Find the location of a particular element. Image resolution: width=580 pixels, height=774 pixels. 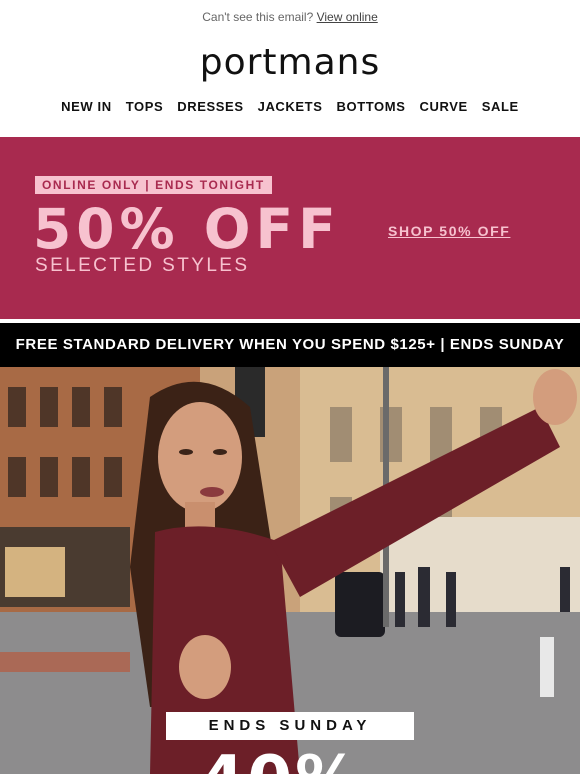

nav-jackets: JACKETS is located at coordinates (290, 106).